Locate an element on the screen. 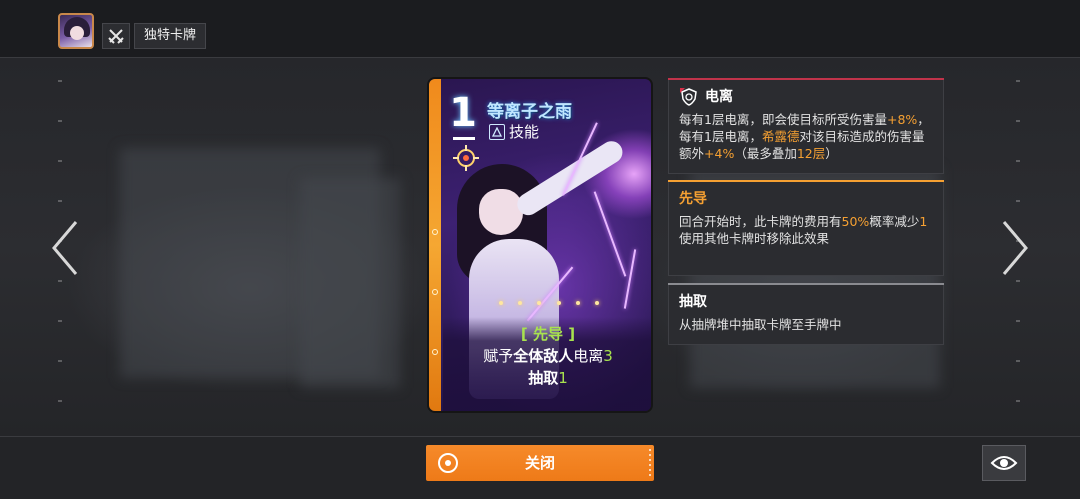  close-button: 关闭 is located at coordinates (540, 463).